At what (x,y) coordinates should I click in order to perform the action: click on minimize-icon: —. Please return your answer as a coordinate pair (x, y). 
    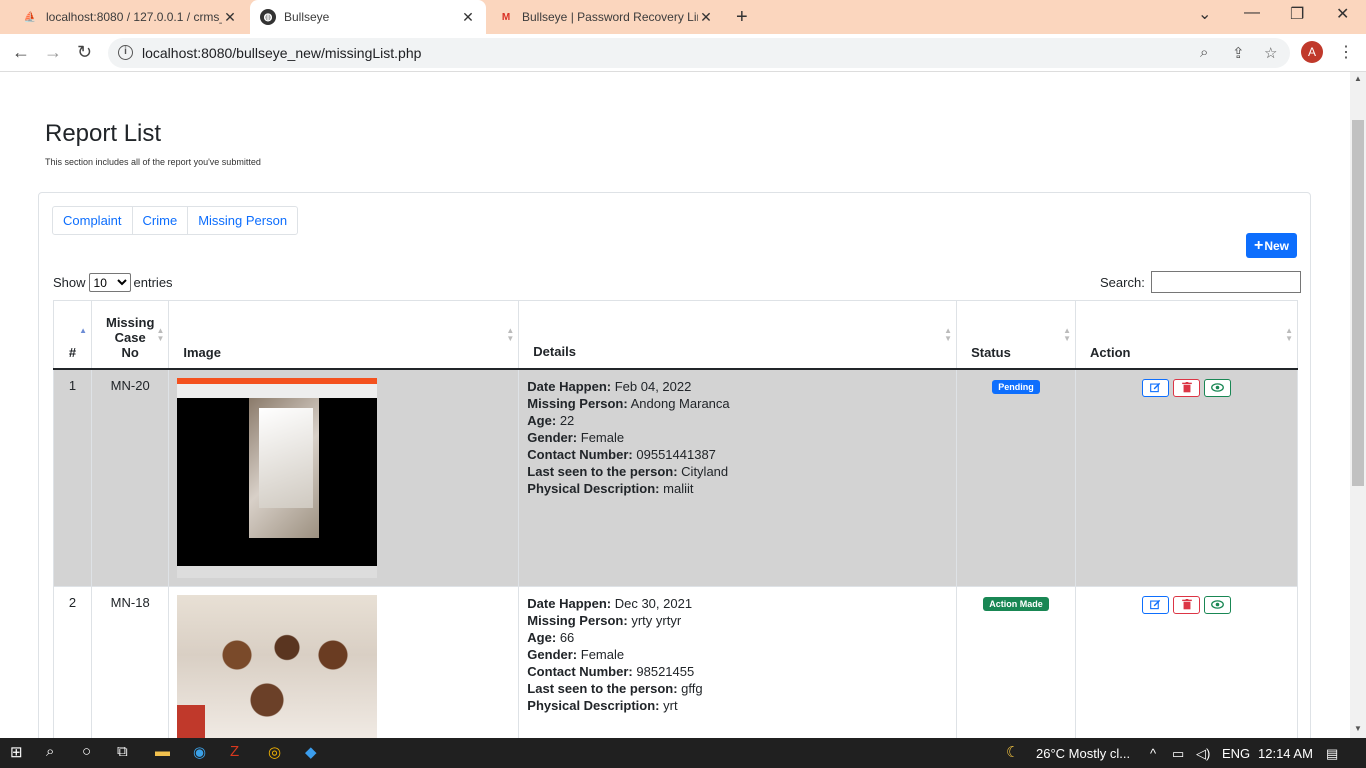
    Looking at the image, I should click on (1252, 13).